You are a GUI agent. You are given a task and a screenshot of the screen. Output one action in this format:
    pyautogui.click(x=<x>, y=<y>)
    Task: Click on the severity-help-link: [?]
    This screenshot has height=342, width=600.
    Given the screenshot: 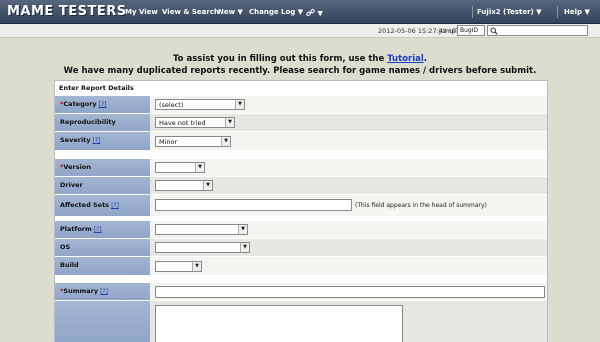 What is the action you would take?
    pyautogui.click(x=97, y=140)
    